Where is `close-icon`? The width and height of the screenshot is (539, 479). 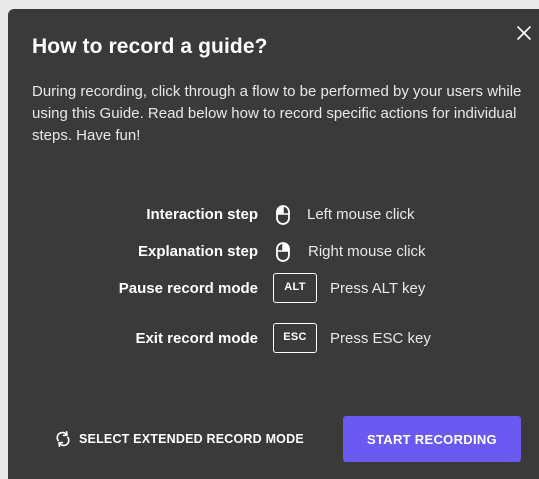
close-icon is located at coordinates (524, 33).